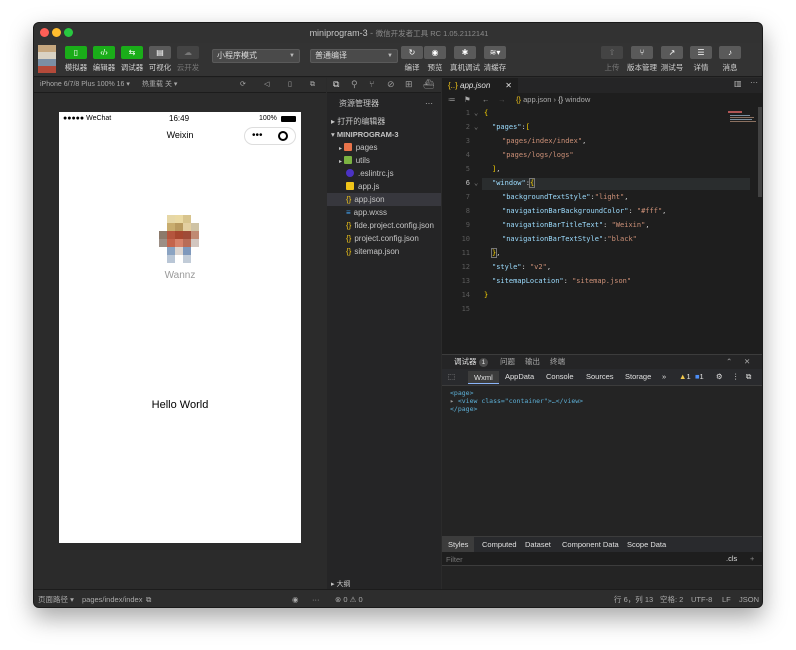 The height and width of the screenshot is (650, 796). What do you see at coordinates (557, 362) in the screenshot?
I see `tab-terminal: 终端` at bounding box center [557, 362].